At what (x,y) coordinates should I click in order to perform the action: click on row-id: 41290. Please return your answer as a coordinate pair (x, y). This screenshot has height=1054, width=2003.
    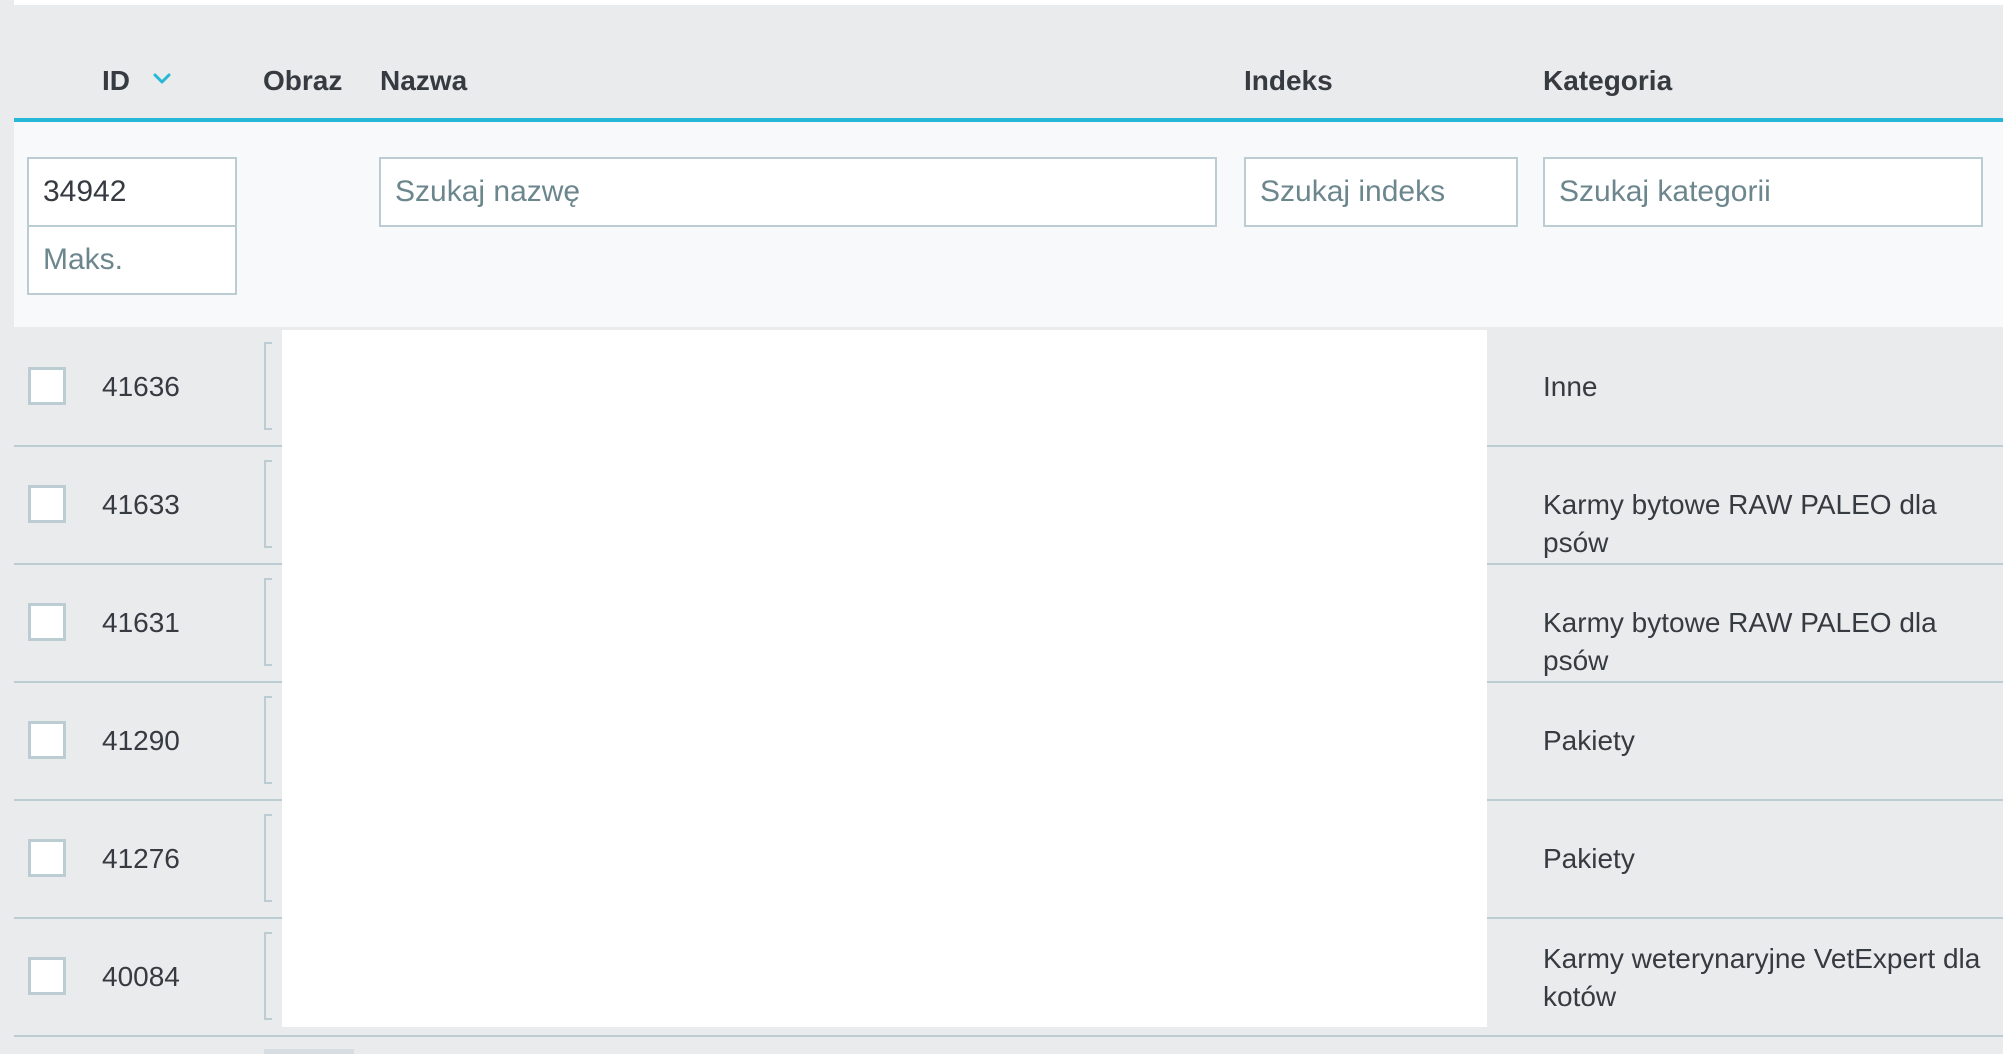
    Looking at the image, I should click on (141, 740).